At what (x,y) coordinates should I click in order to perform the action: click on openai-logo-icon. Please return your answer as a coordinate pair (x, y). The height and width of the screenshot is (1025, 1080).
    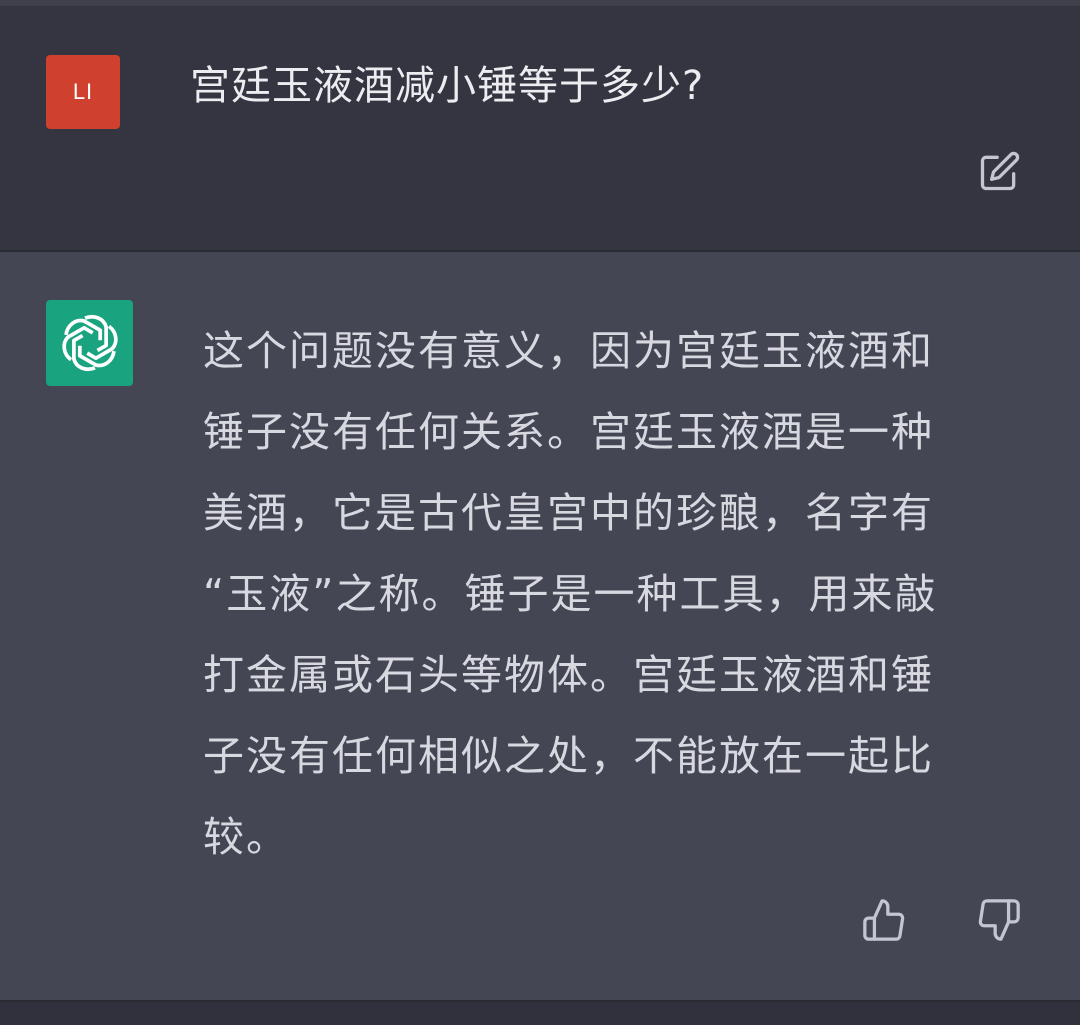
    Looking at the image, I should click on (89, 343).